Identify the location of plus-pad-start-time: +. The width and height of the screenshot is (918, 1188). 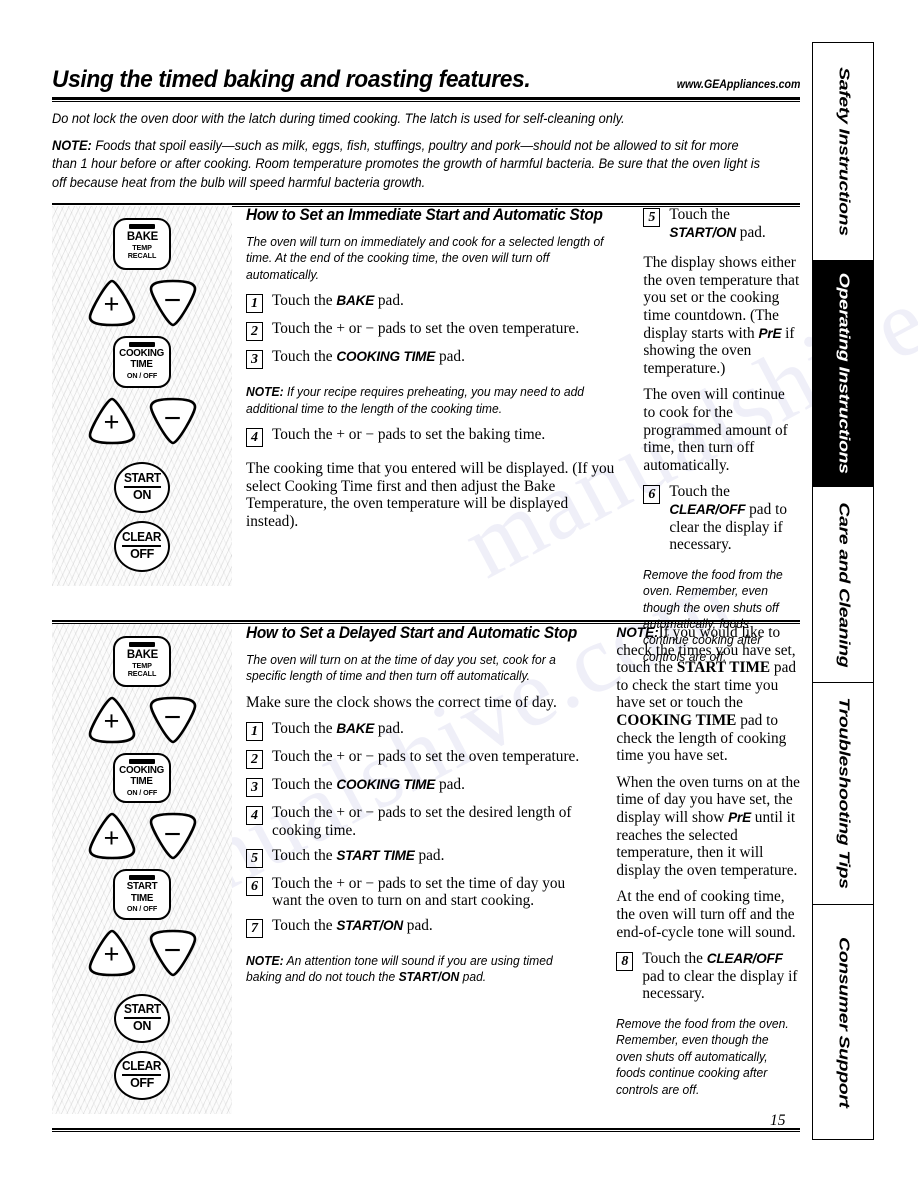
(112, 953).